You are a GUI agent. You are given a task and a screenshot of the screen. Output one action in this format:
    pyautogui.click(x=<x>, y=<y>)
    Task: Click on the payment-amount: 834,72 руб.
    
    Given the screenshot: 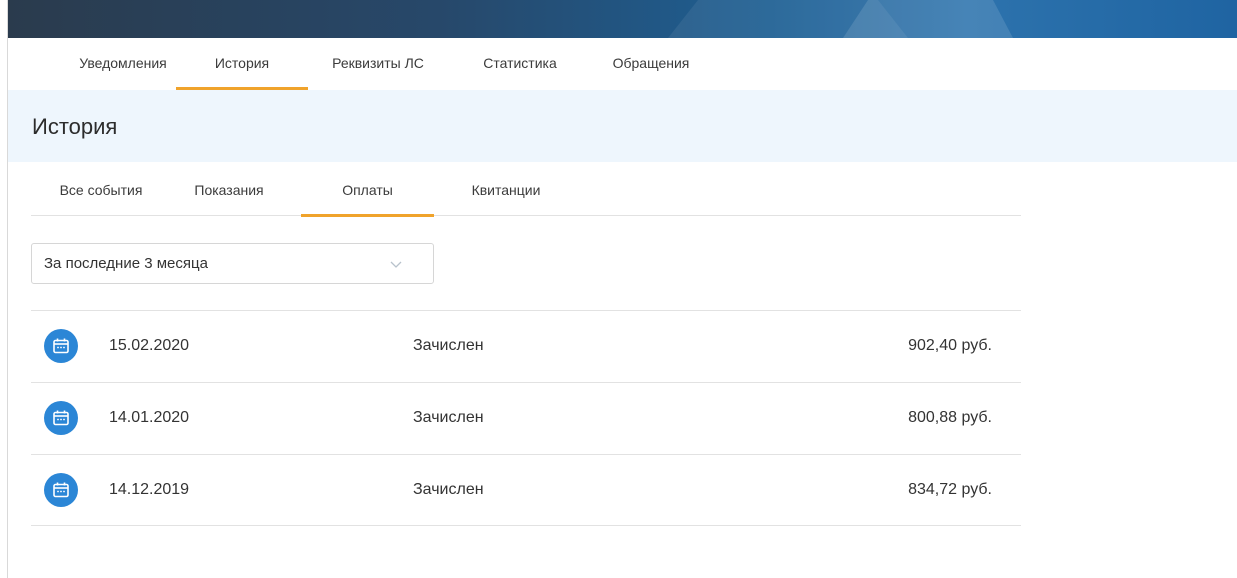 What is the action you would take?
    pyautogui.click(x=950, y=489)
    